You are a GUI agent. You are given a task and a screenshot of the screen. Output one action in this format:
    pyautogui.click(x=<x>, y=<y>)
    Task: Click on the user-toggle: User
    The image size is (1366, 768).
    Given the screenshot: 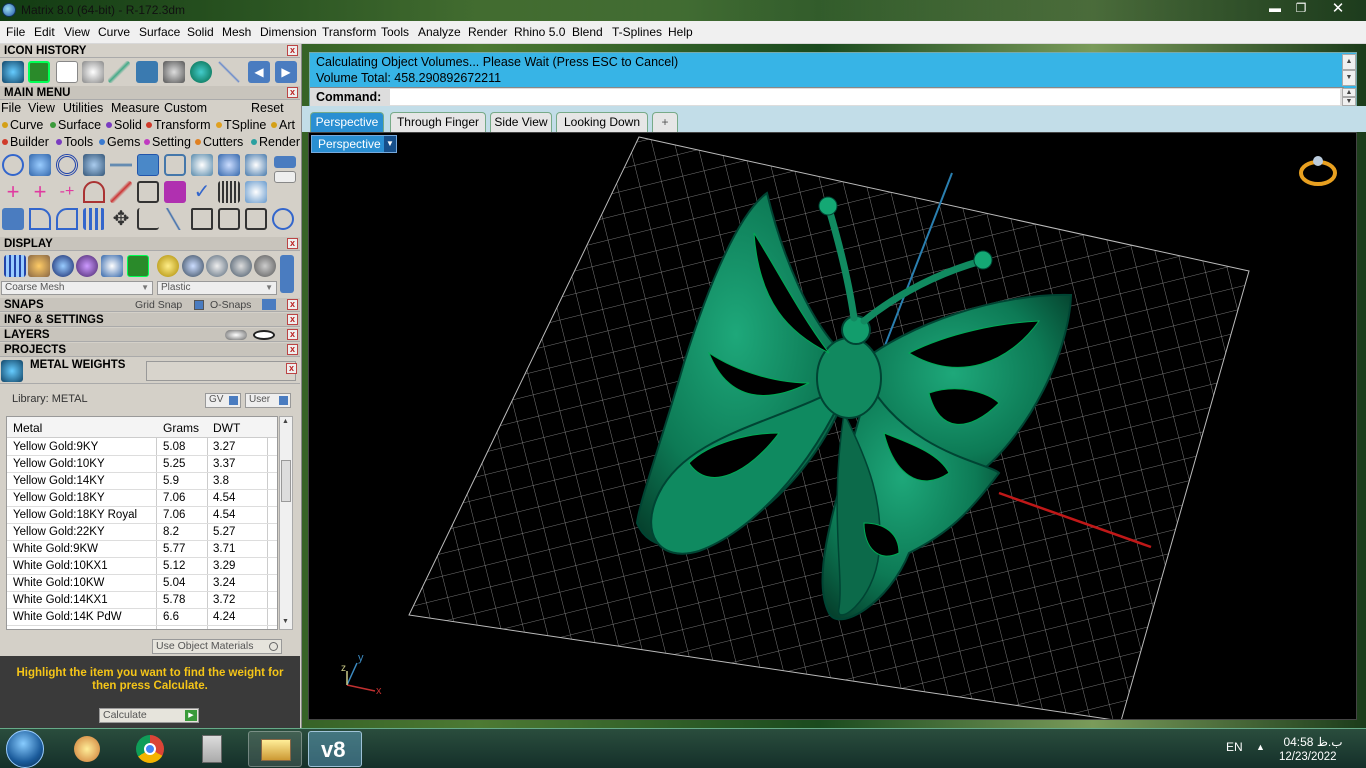 What is the action you would take?
    pyautogui.click(x=268, y=400)
    